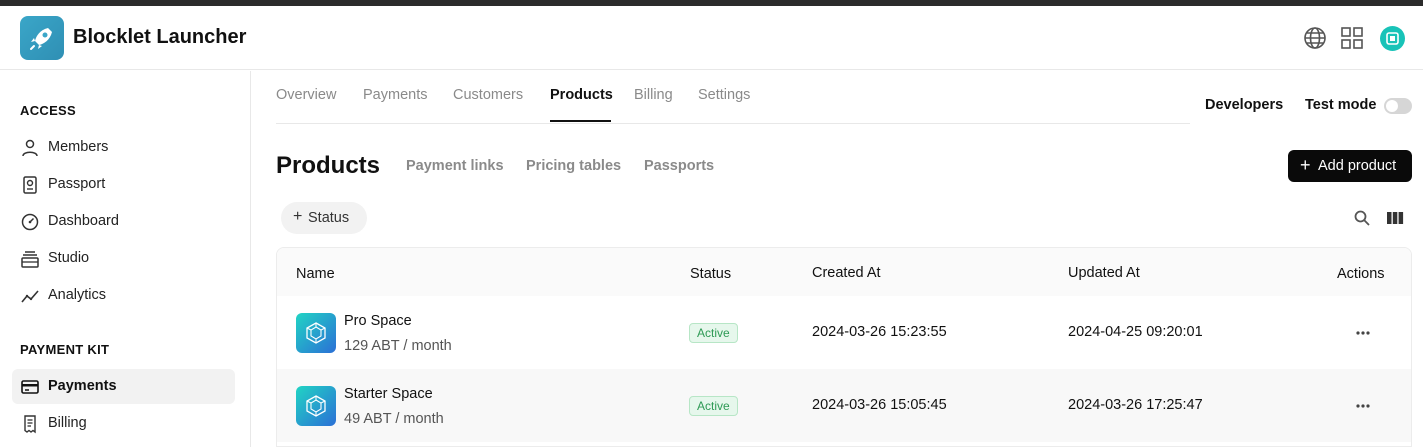 The height and width of the screenshot is (447, 1423). I want to click on apps-grid-icon, so click(1352, 38).